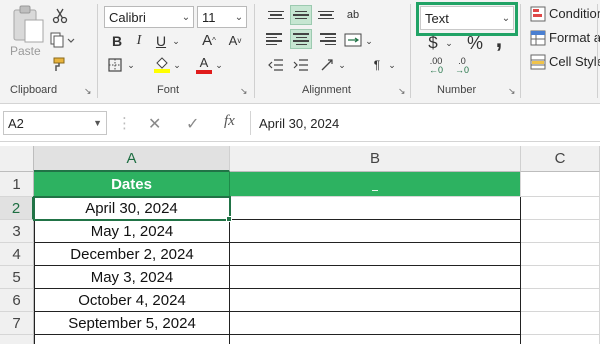  What do you see at coordinates (192, 124) in the screenshot?
I see `enter-check-icon: ✓` at bounding box center [192, 124].